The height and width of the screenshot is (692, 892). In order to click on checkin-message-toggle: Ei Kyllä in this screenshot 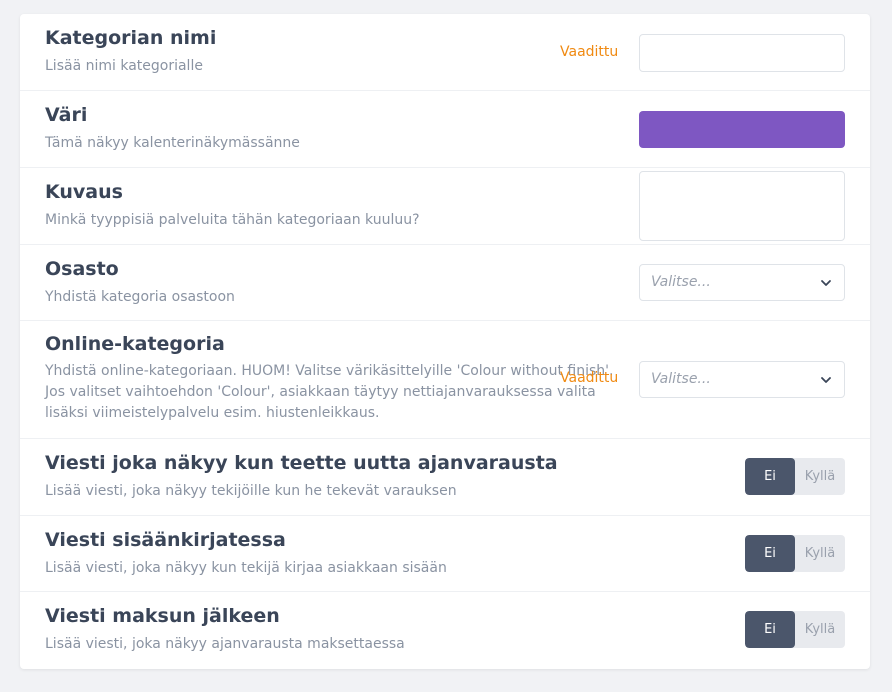, I will do `click(795, 553)`.